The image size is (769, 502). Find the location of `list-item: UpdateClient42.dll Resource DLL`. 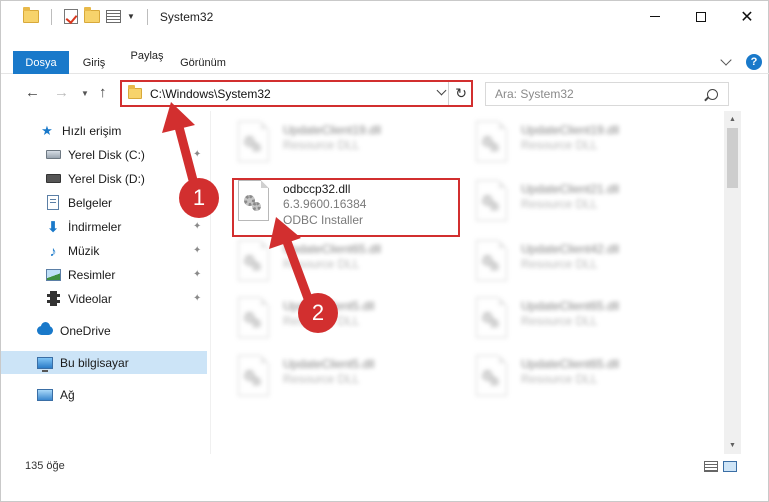

list-item: UpdateClient42.dll Resource DLL is located at coordinates (590, 268).